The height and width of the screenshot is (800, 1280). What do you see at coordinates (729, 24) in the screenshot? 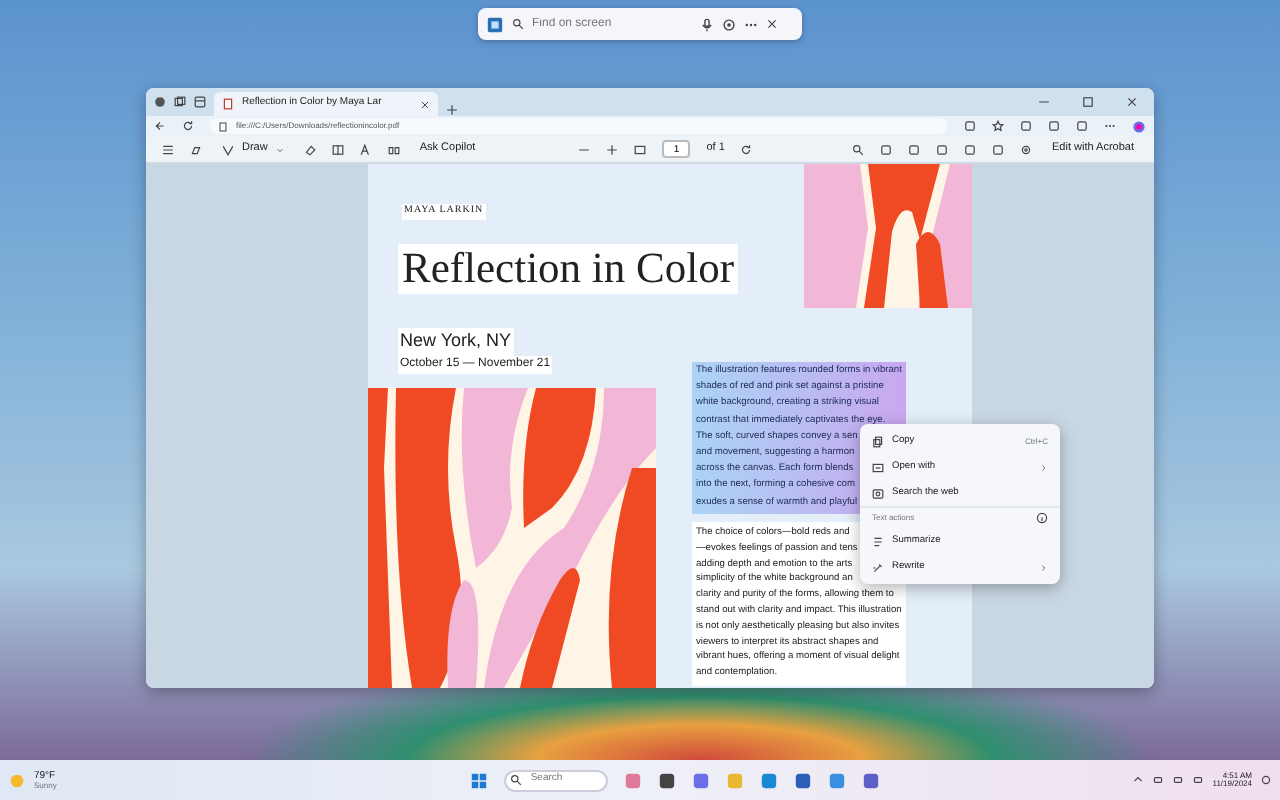
I see `target-icon` at bounding box center [729, 24].